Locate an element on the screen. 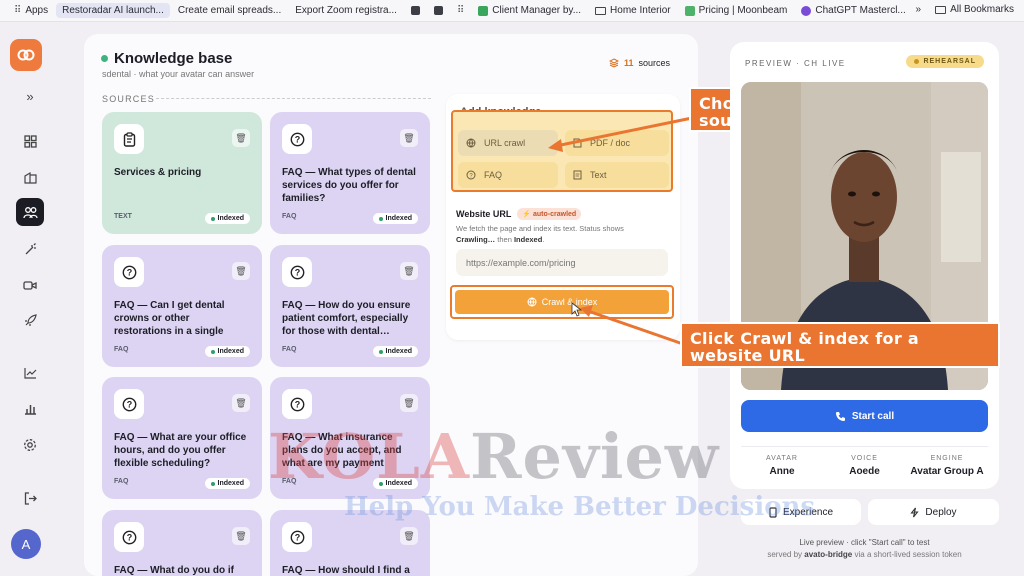 This screenshot has height=576, width=1024. nav-launch is located at coordinates (30, 320).